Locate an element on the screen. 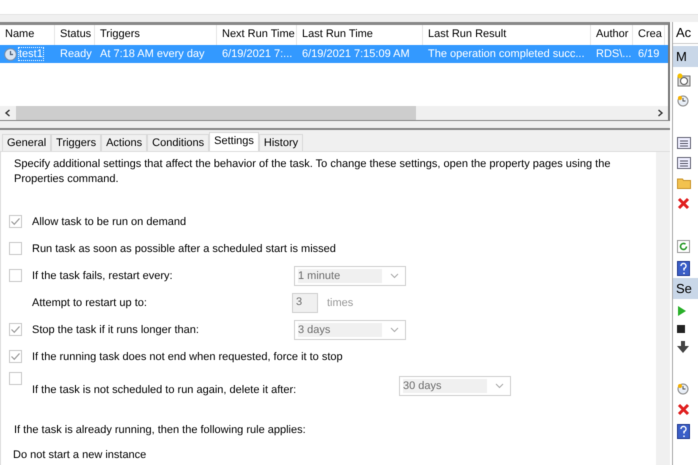 The height and width of the screenshot is (465, 698). table-cell: 6/19 is located at coordinates (649, 54).